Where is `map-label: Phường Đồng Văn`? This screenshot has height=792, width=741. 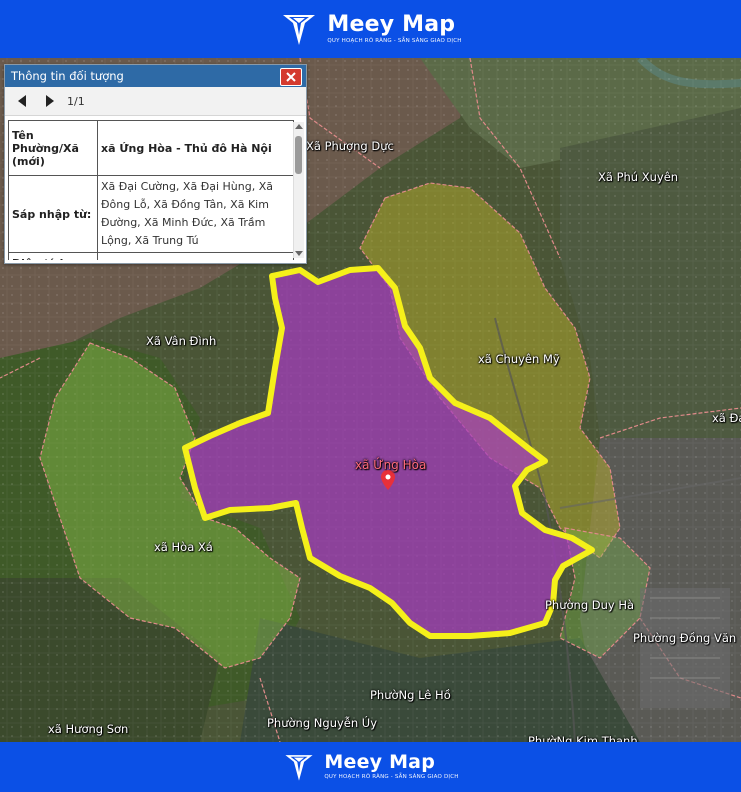 map-label: Phường Đồng Văn is located at coordinates (685, 638).